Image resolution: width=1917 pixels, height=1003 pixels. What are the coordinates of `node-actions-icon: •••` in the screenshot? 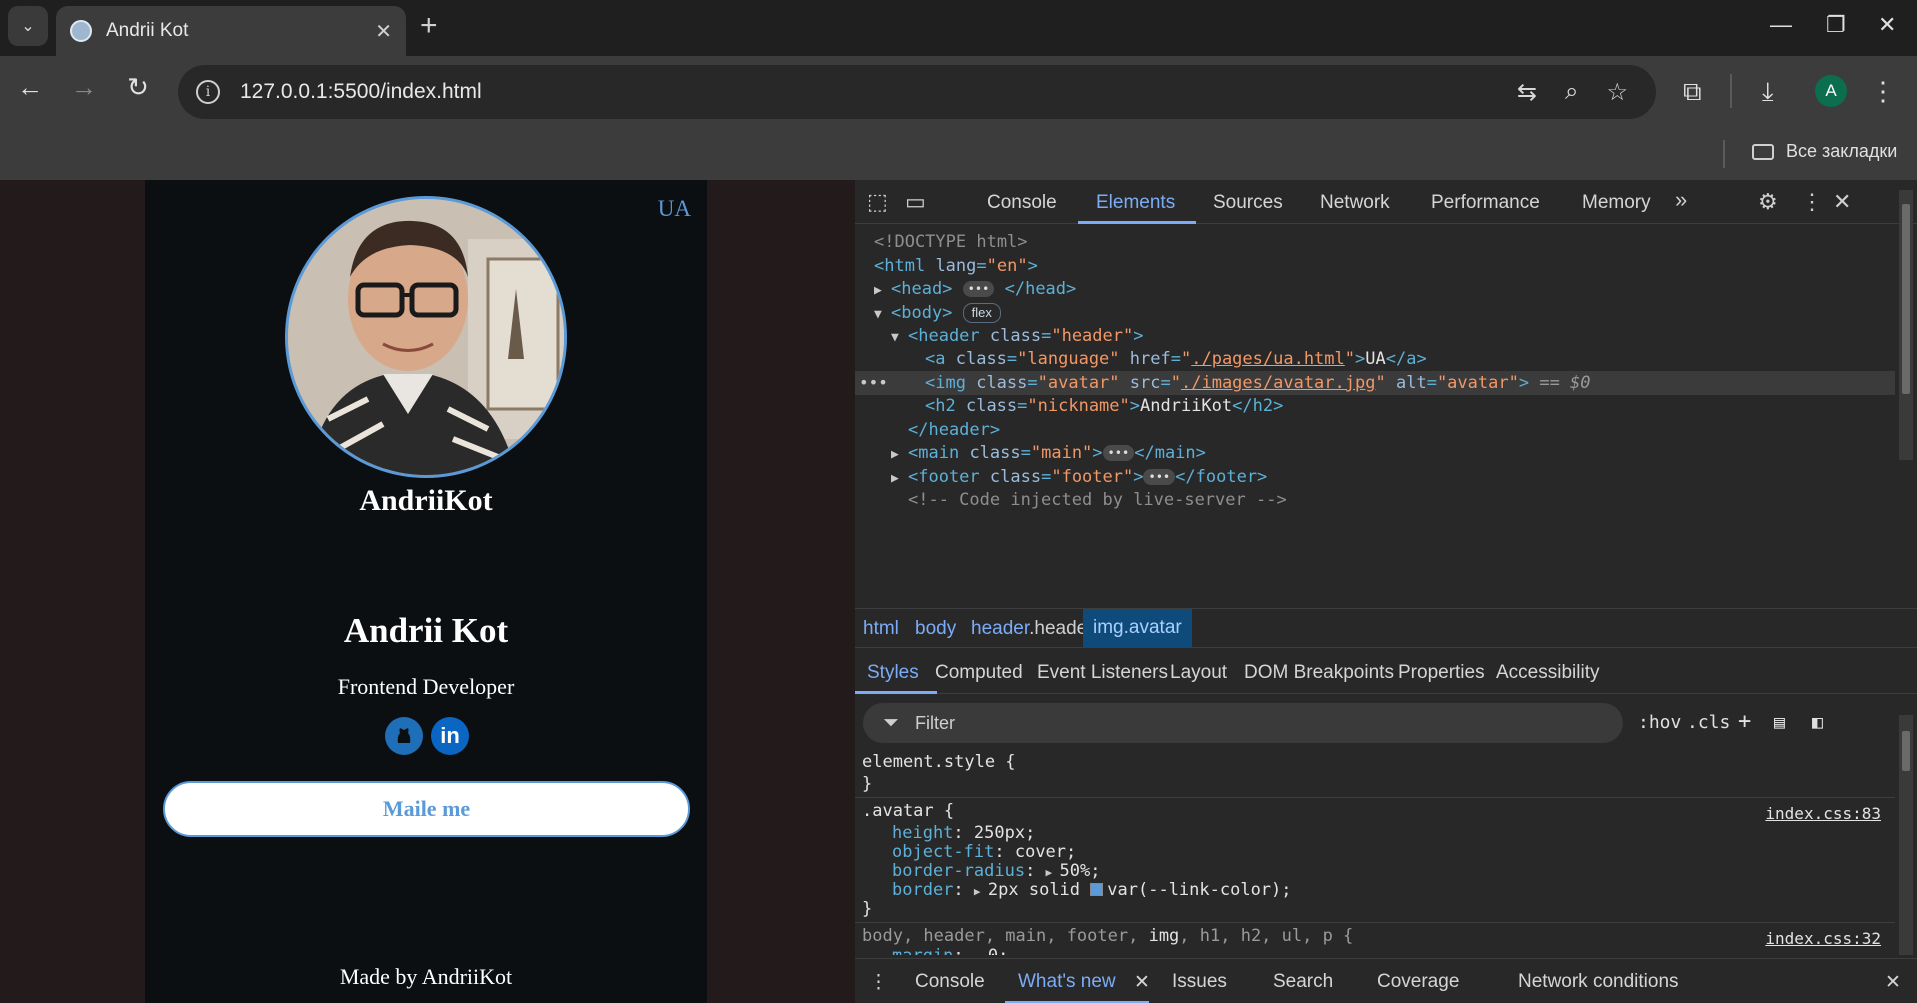 It's located at (873, 383).